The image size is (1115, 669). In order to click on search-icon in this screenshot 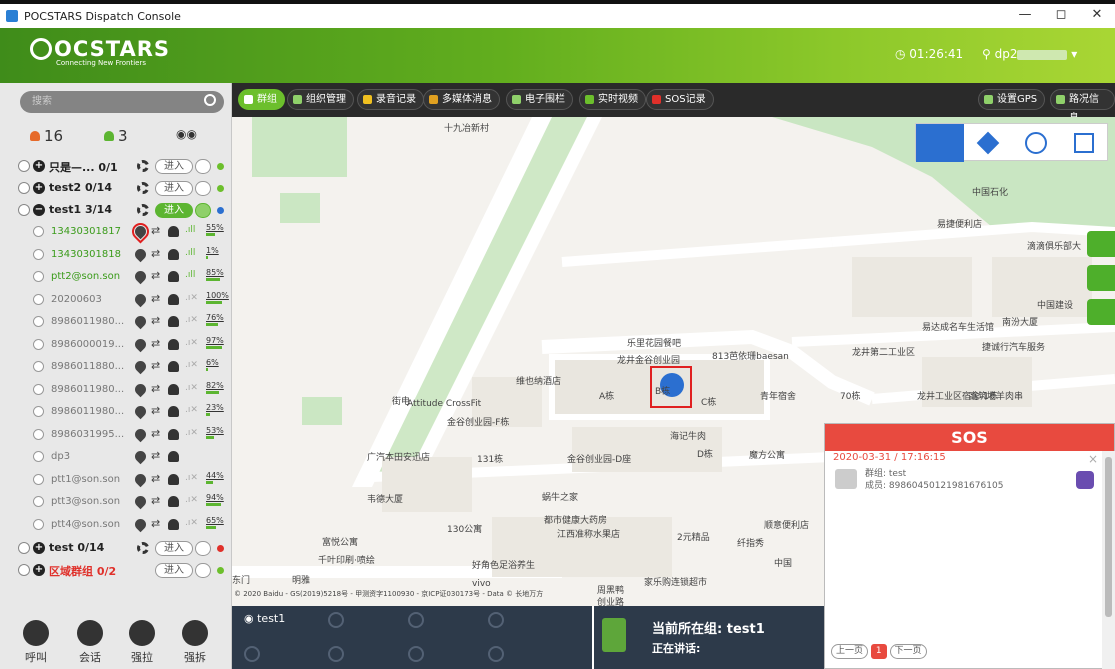, I will do `click(210, 100)`.